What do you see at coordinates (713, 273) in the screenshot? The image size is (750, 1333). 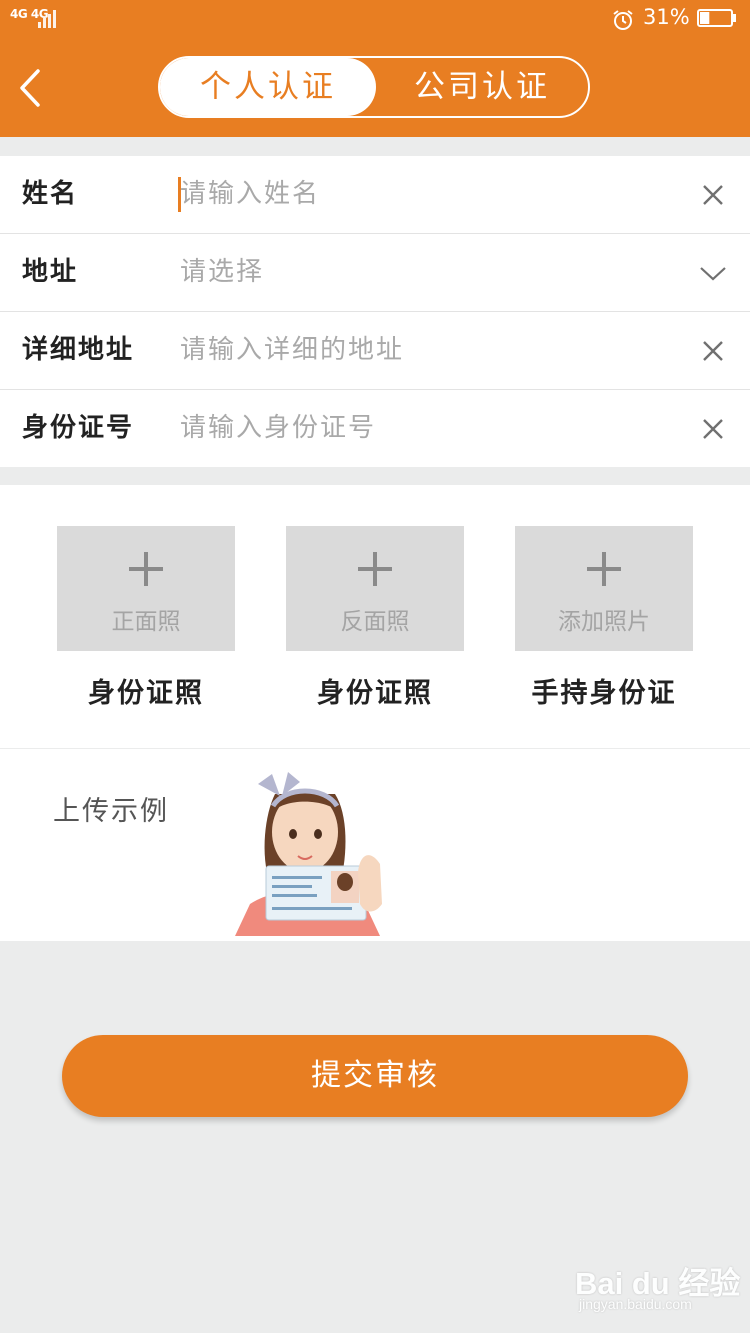 I see `chevron-down-icon` at bounding box center [713, 273].